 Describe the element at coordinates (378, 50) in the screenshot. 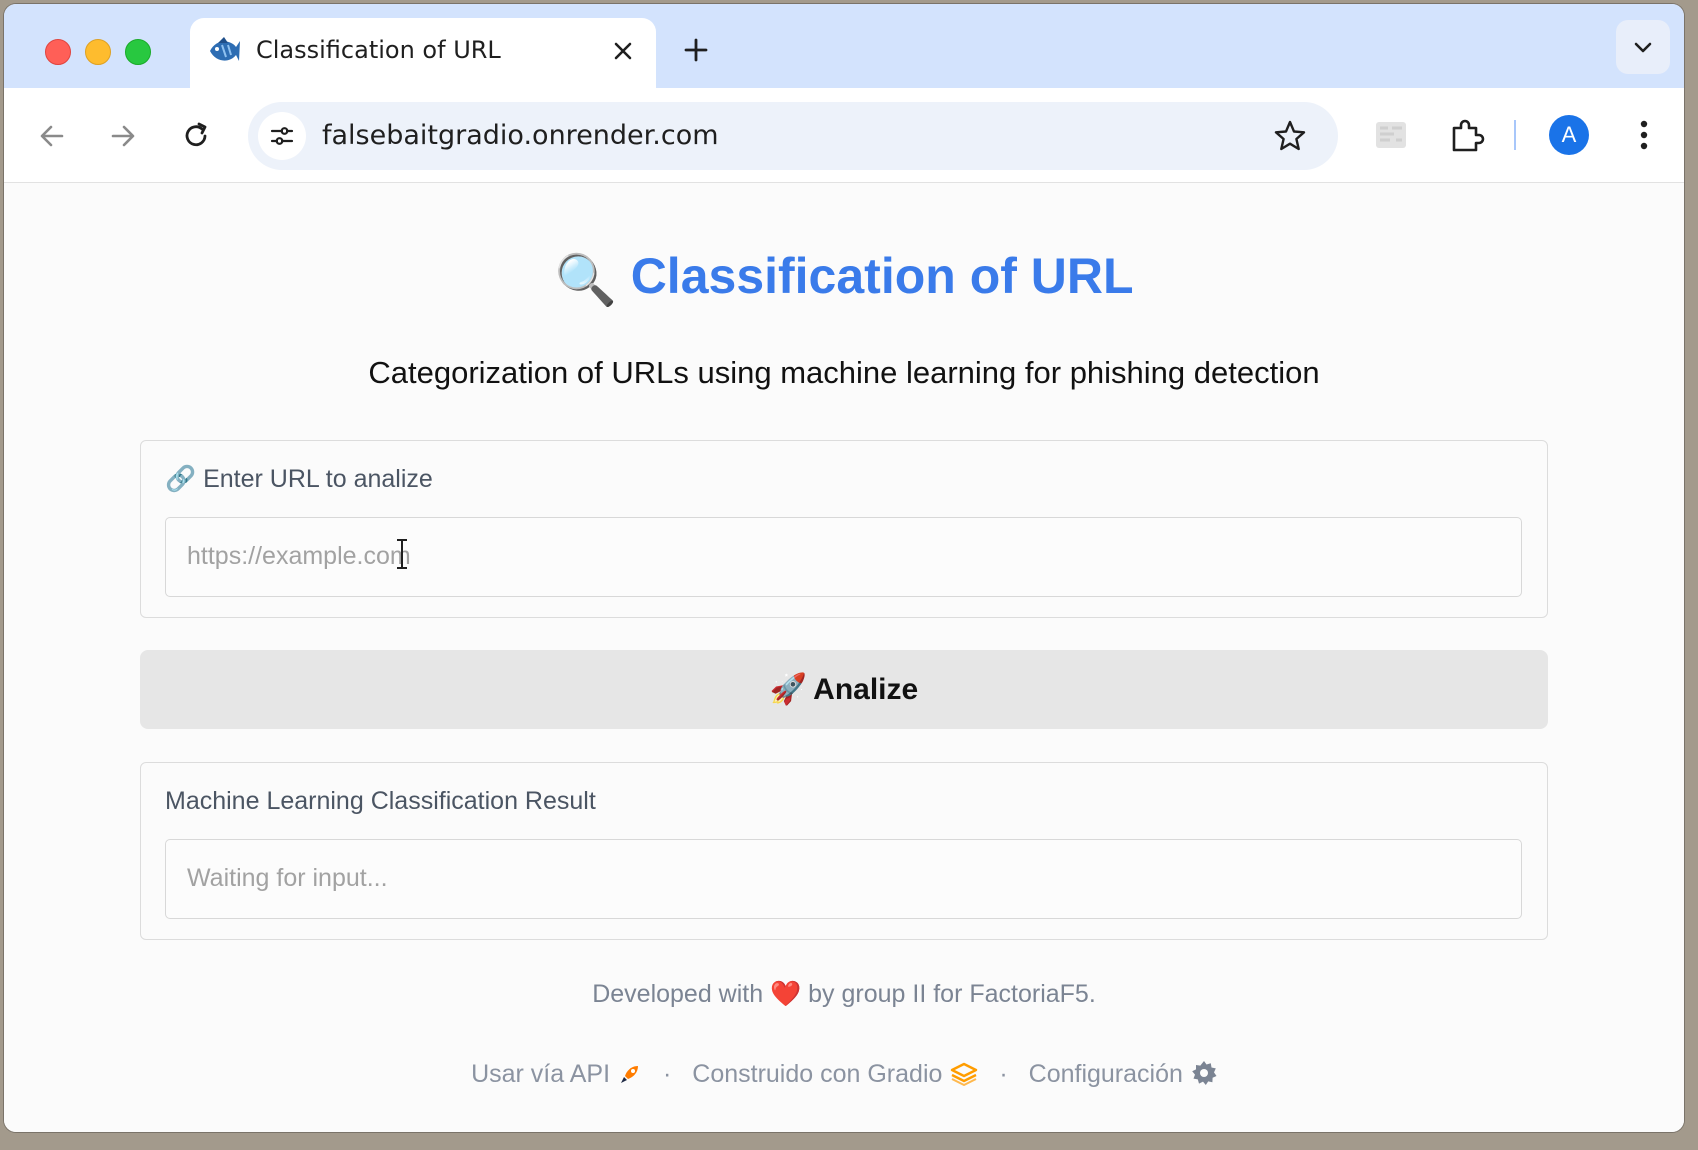

I see `tab-title: Classification of URL` at that location.